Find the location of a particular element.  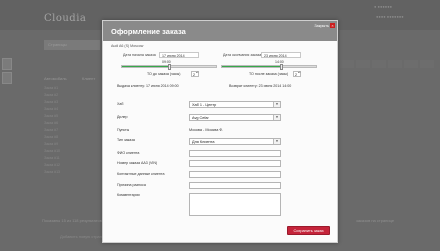

calendar-panel is located at coordinates (388, 130).